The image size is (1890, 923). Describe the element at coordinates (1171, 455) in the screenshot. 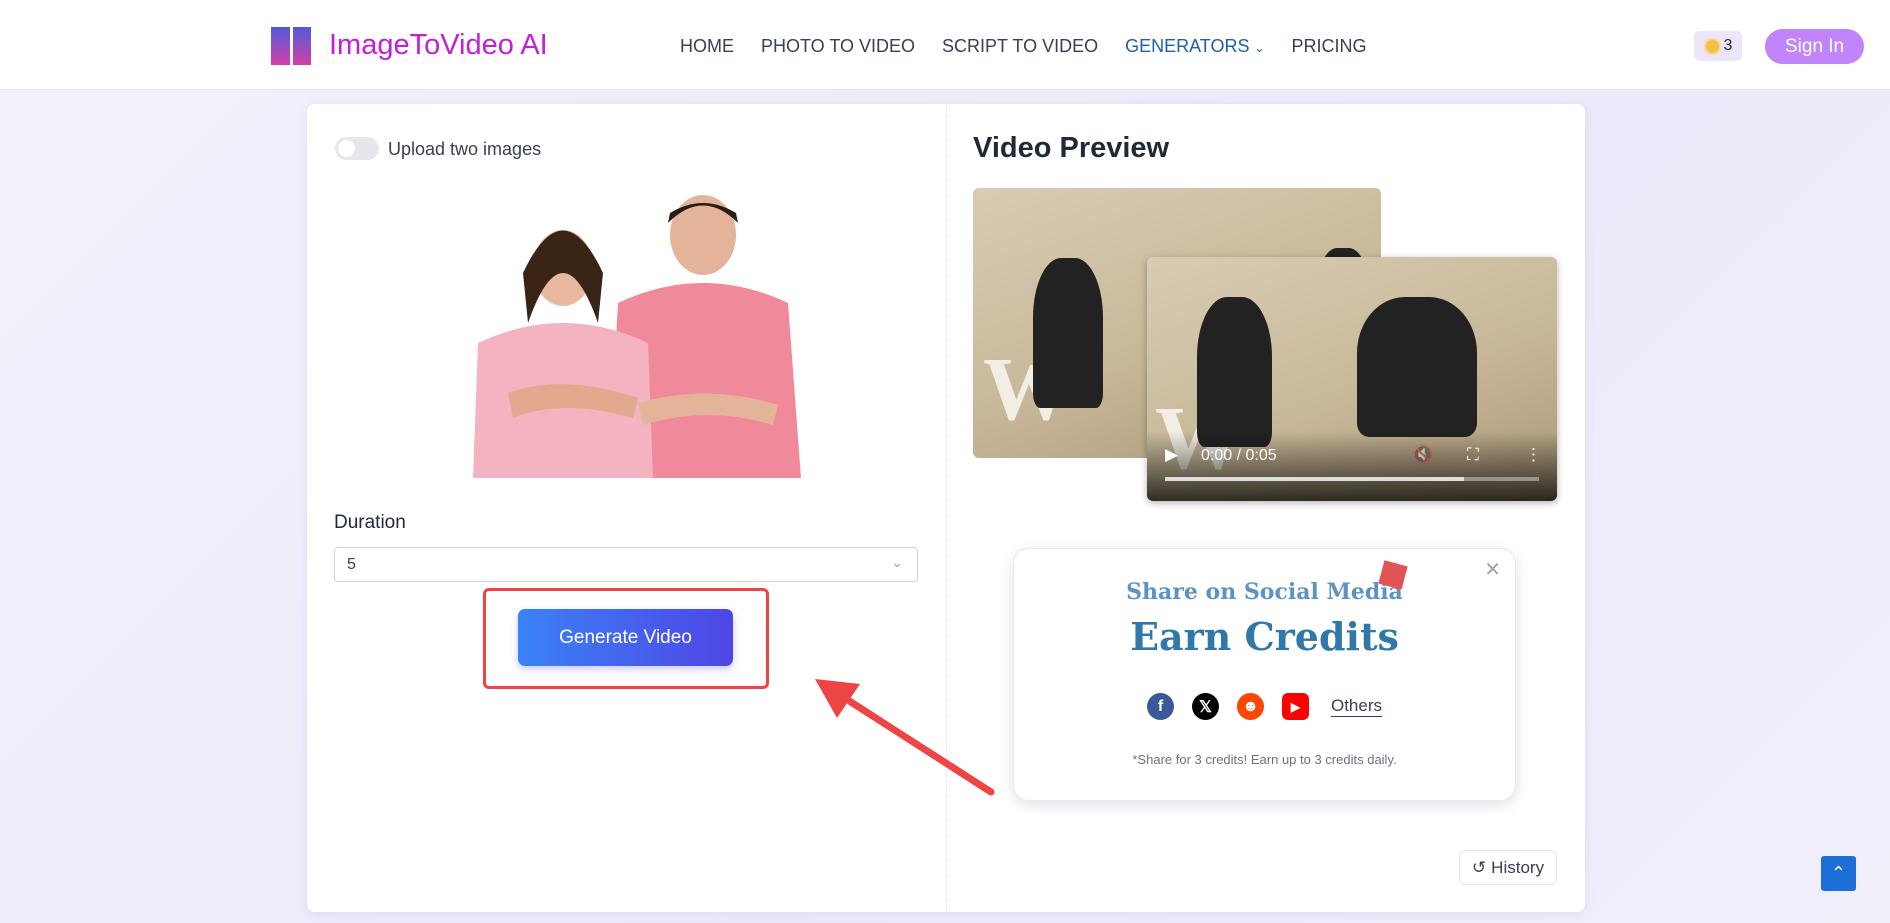

I see `play-icon: ▶` at that location.